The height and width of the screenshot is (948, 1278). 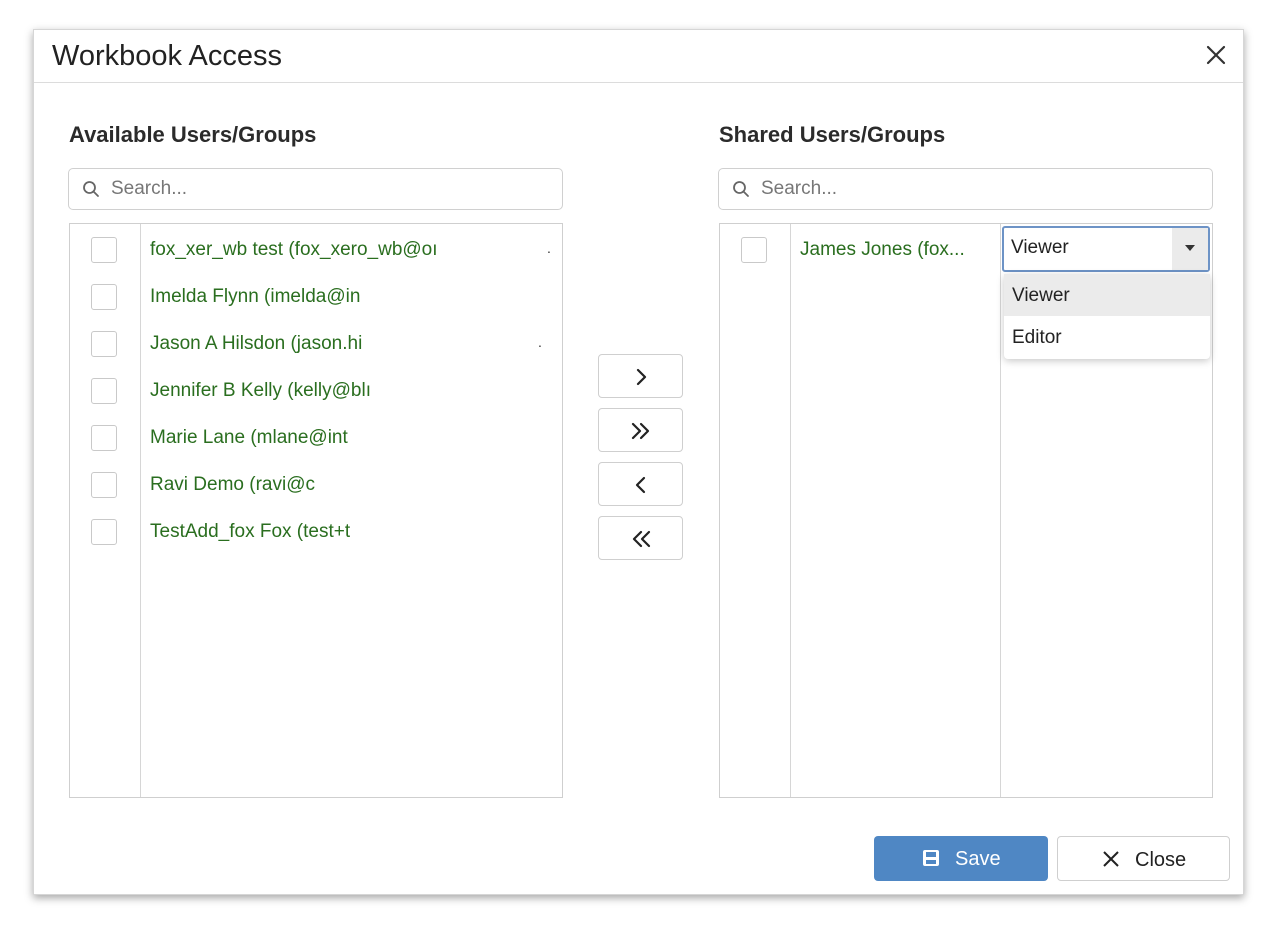 What do you see at coordinates (255, 296) in the screenshot?
I see `user-label: Imelda Flynn (imelda@in` at bounding box center [255, 296].